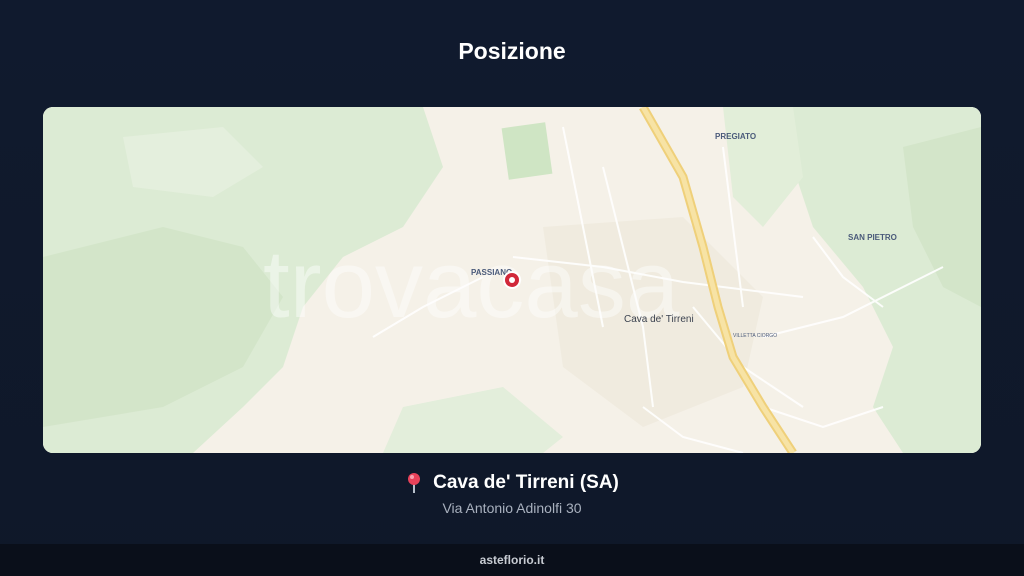  I want to click on map-pin-icon, so click(414, 483).